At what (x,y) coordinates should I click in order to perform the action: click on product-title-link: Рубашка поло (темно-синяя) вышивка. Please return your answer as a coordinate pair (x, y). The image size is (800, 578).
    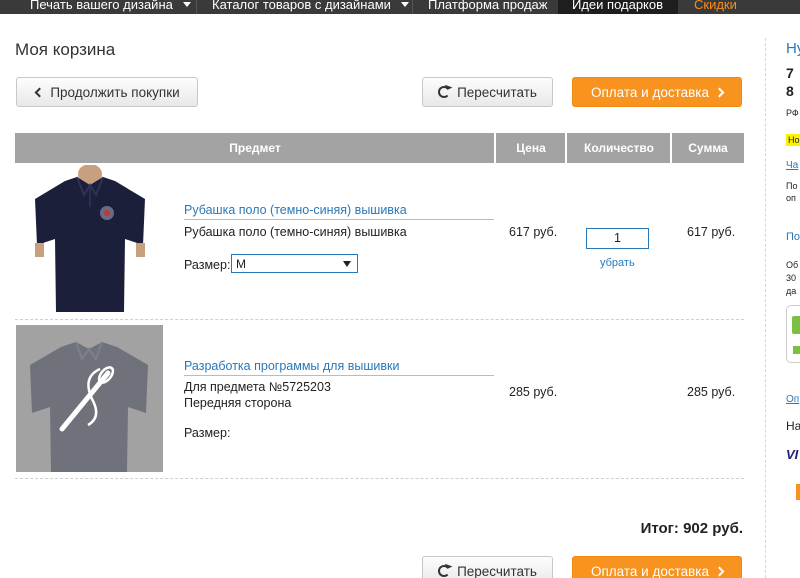
    Looking at the image, I should click on (295, 210).